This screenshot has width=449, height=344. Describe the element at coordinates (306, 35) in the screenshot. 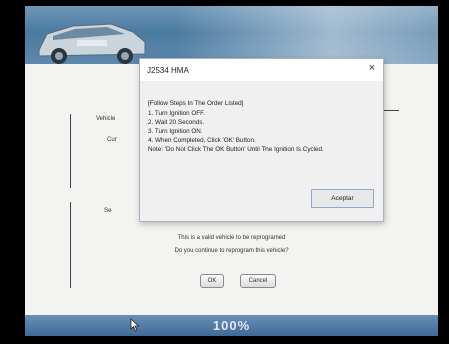

I see `header-highlight` at that location.